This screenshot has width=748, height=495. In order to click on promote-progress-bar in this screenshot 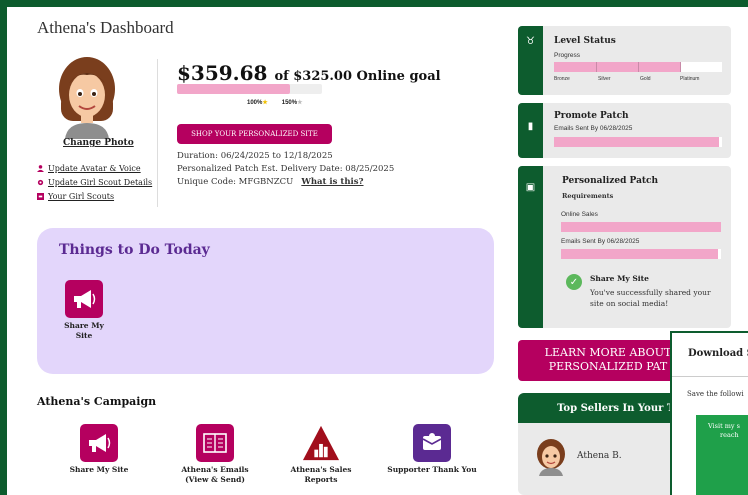, I will do `click(638, 142)`.